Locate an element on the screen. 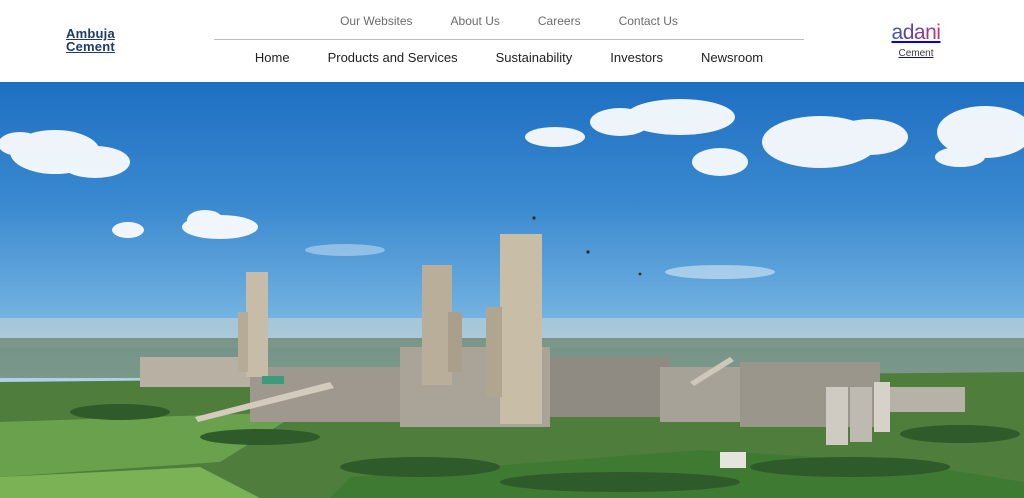  nav-products-and-services: Products and Services is located at coordinates (393, 58).